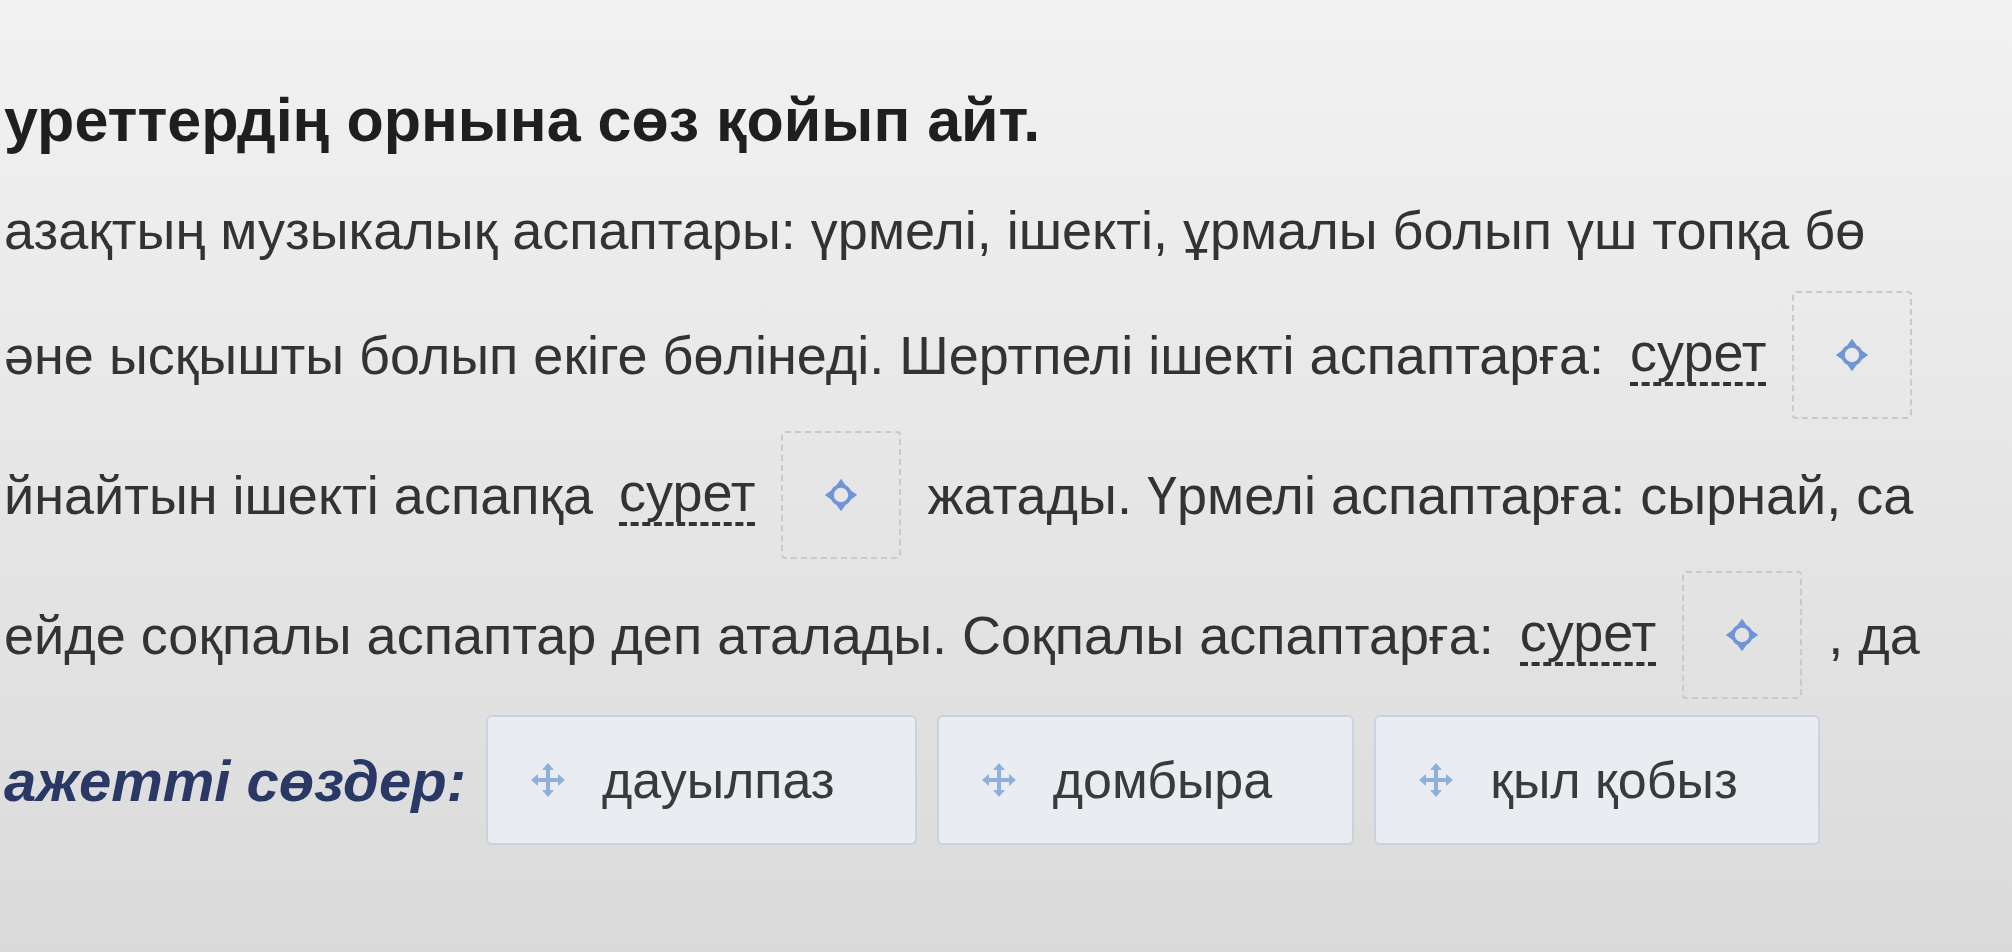 The image size is (2012, 952). Describe the element at coordinates (701, 780) in the screenshot. I see `draggable-word: дауылпаз` at that location.